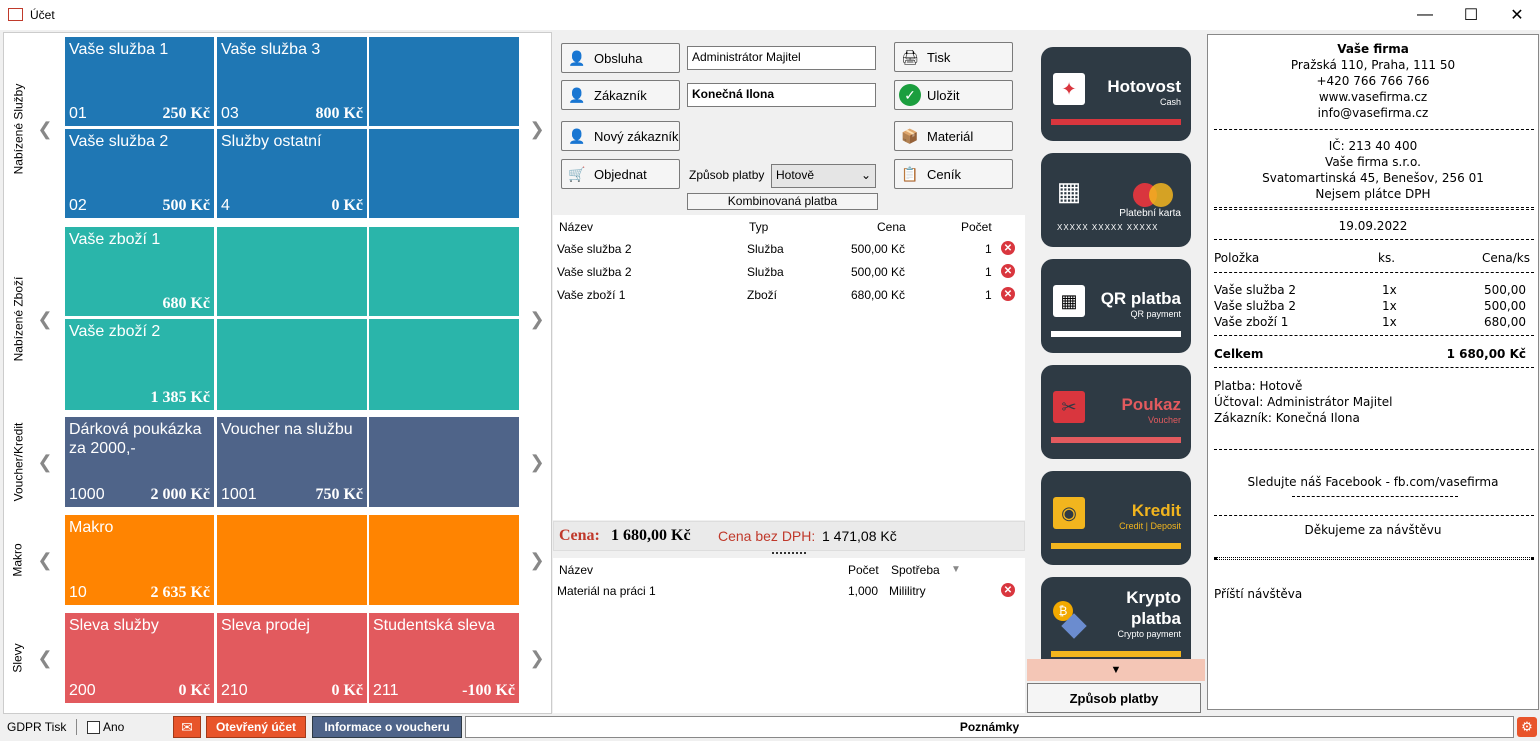 Image resolution: width=1540 pixels, height=741 pixels. What do you see at coordinates (187, 727) in the screenshot?
I see `email-icon: ✉` at bounding box center [187, 727].